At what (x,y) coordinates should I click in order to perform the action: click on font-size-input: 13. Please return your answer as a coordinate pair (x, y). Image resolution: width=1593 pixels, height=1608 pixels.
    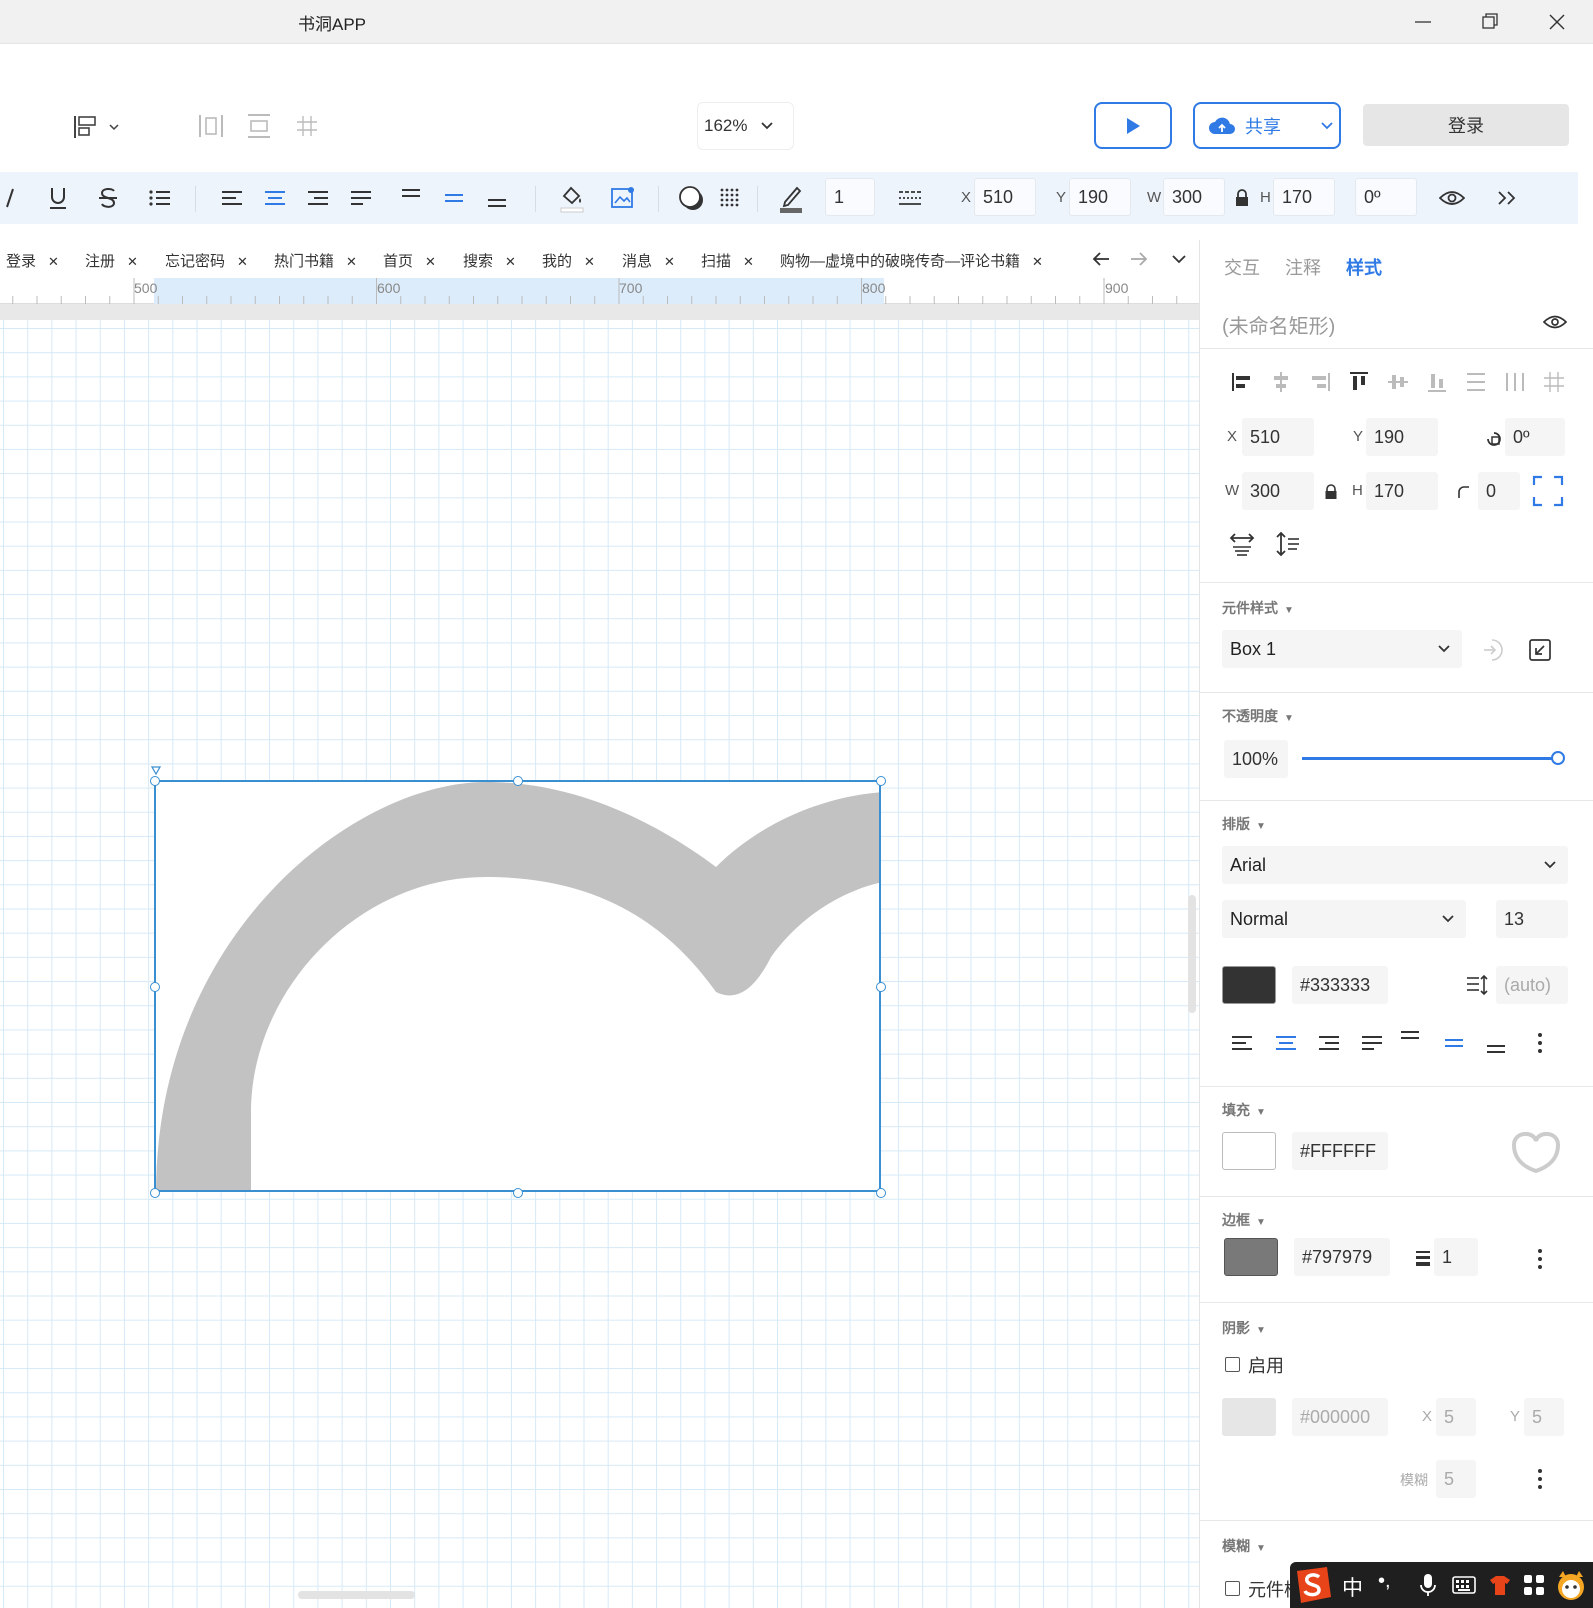
    Looking at the image, I should click on (1532, 919).